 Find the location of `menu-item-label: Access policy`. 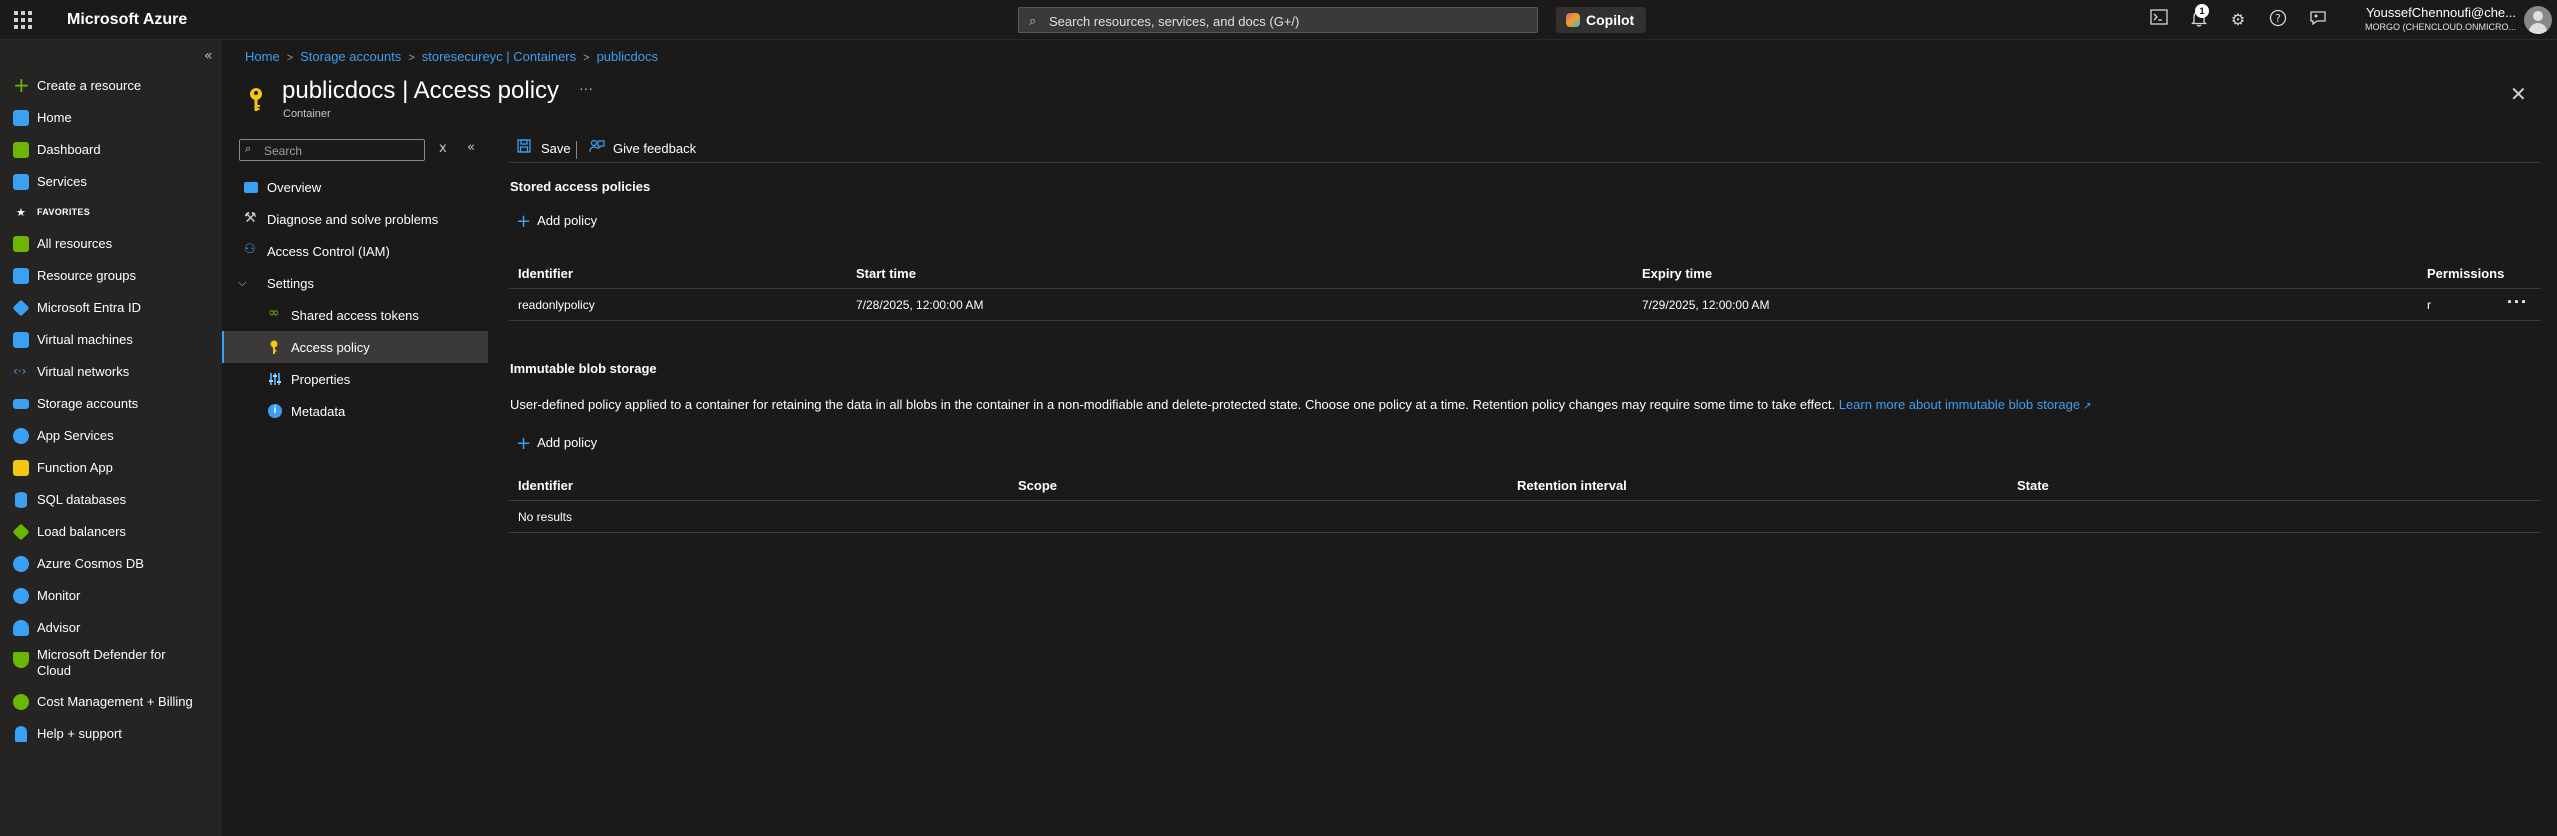

menu-item-label: Access policy is located at coordinates (330, 347).